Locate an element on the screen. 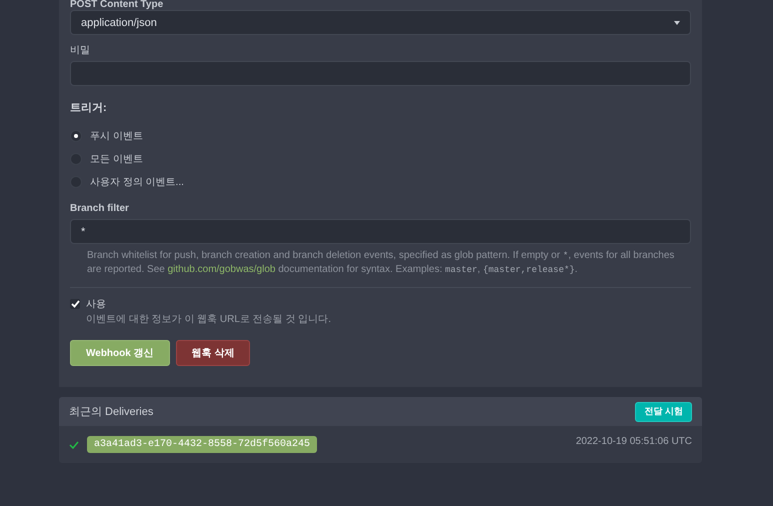 This screenshot has height=506, width=773. content-type-select: application/json is located at coordinates (380, 22).